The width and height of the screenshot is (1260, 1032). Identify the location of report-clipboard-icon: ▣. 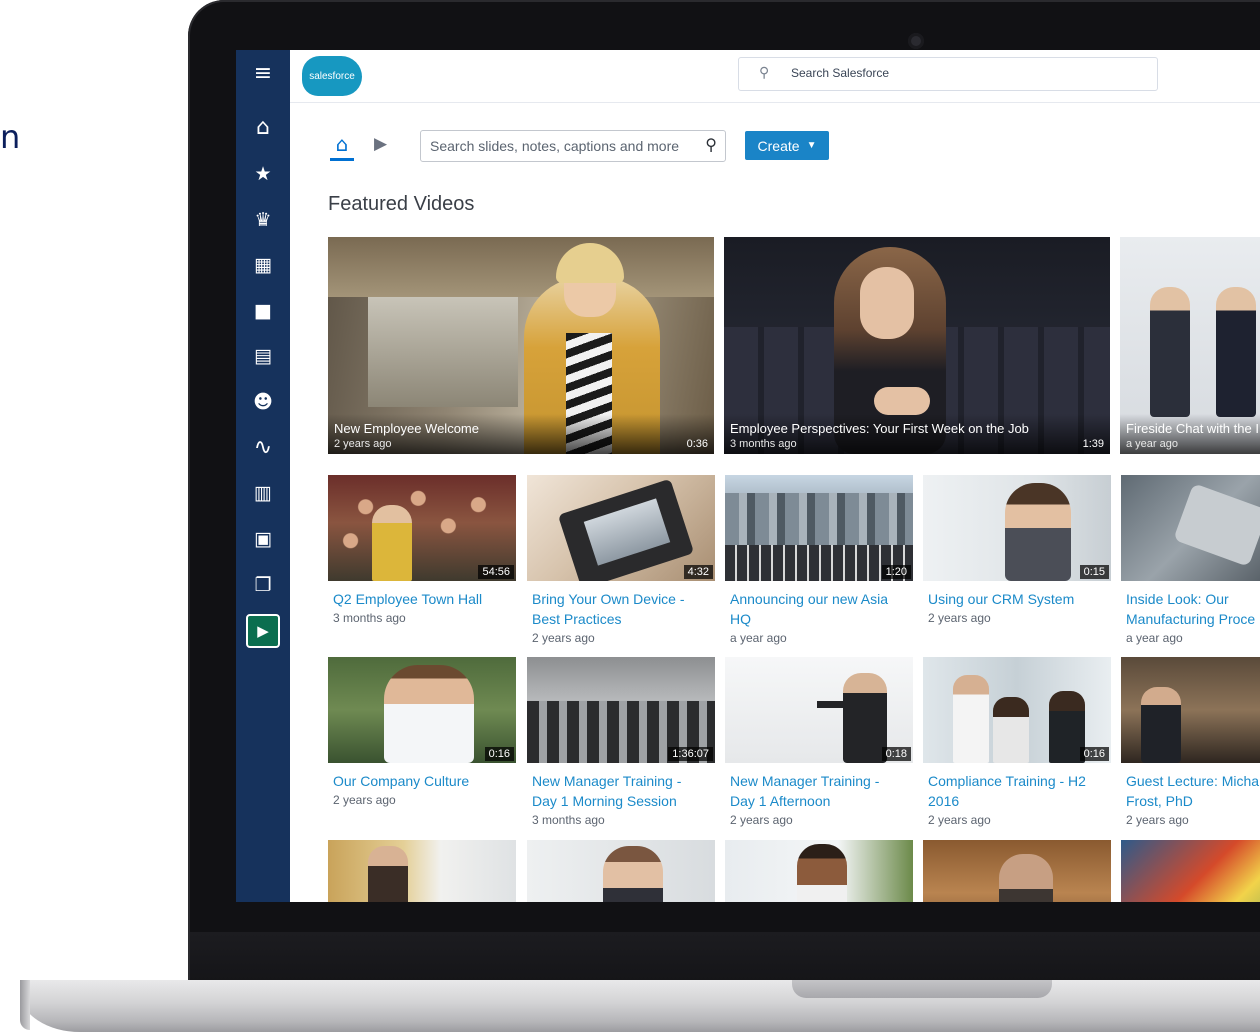
(263, 539).